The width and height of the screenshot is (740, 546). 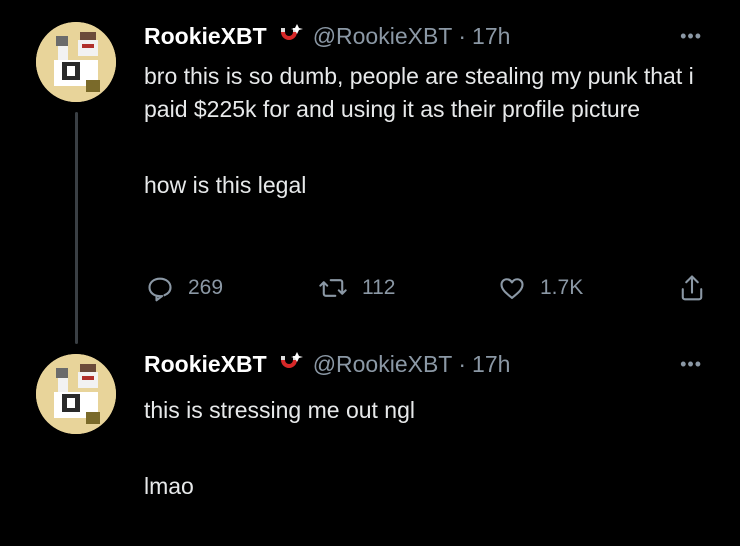 I want to click on retweet-icon, so click(x=333, y=288).